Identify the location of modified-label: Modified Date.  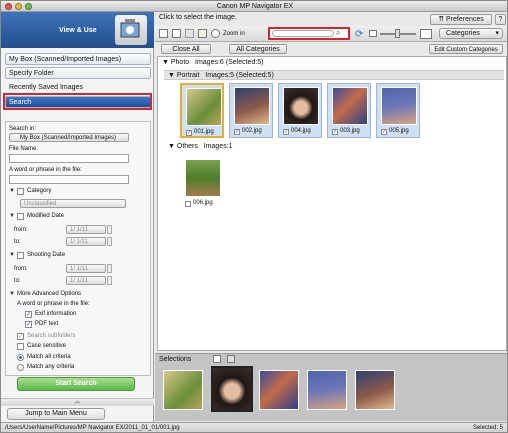
(46, 216).